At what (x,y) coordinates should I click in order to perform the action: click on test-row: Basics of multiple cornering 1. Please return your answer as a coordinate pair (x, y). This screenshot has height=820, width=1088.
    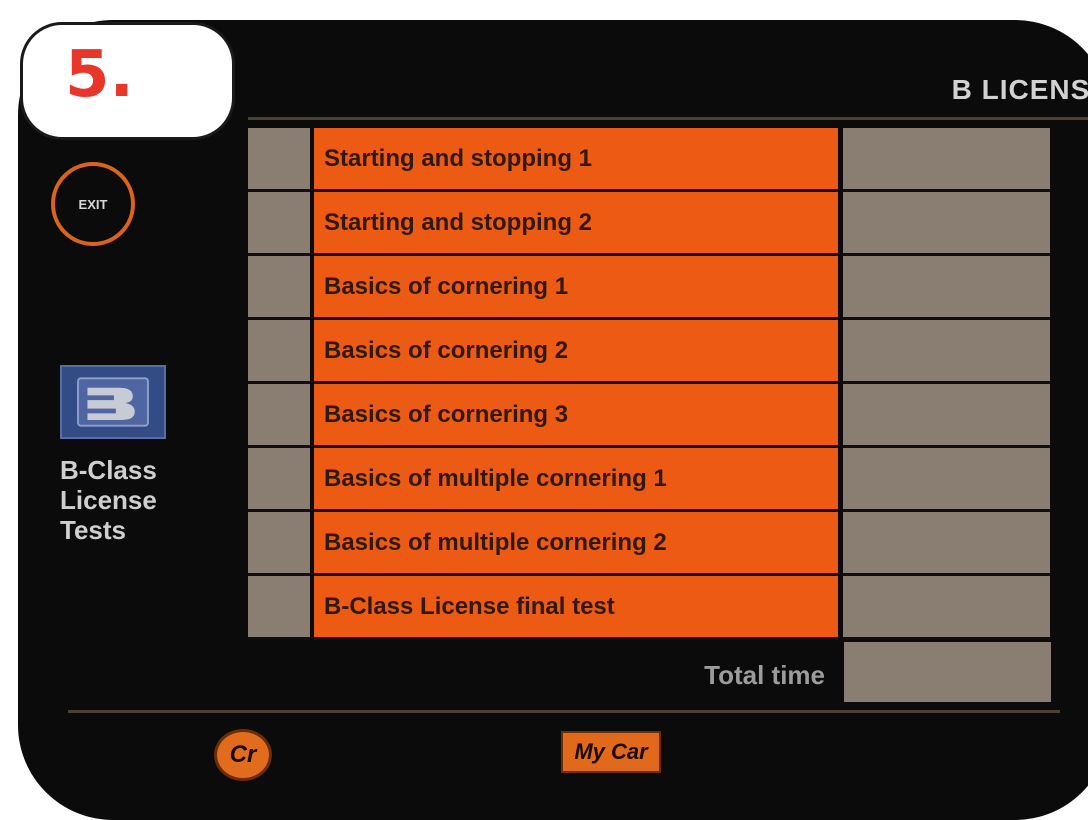
    Looking at the image, I should click on (649, 480).